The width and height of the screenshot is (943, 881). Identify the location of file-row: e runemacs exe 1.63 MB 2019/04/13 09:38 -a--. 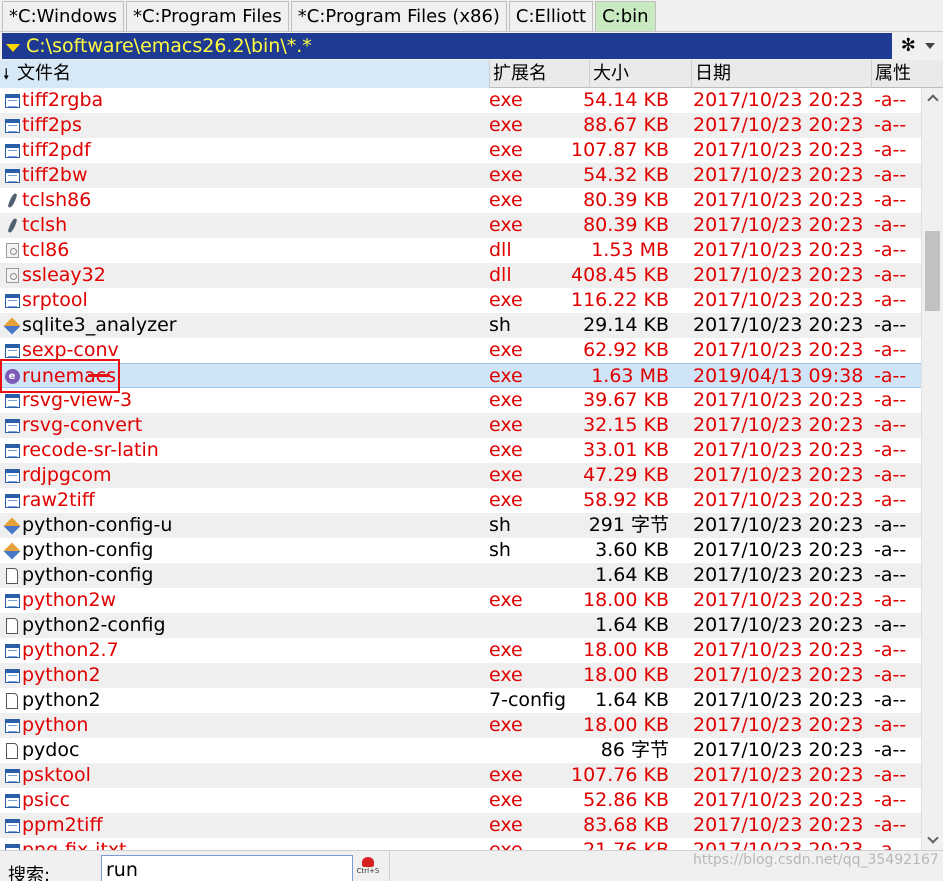
(460, 375).